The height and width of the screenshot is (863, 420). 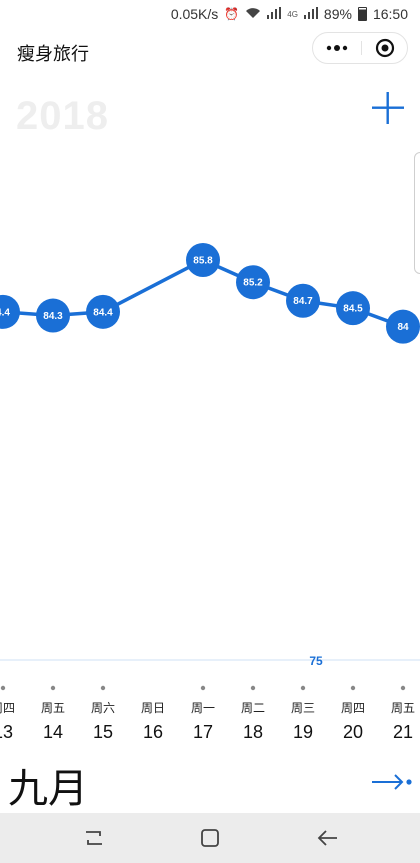 I want to click on data-point-label: 85.2, so click(x=253, y=283).